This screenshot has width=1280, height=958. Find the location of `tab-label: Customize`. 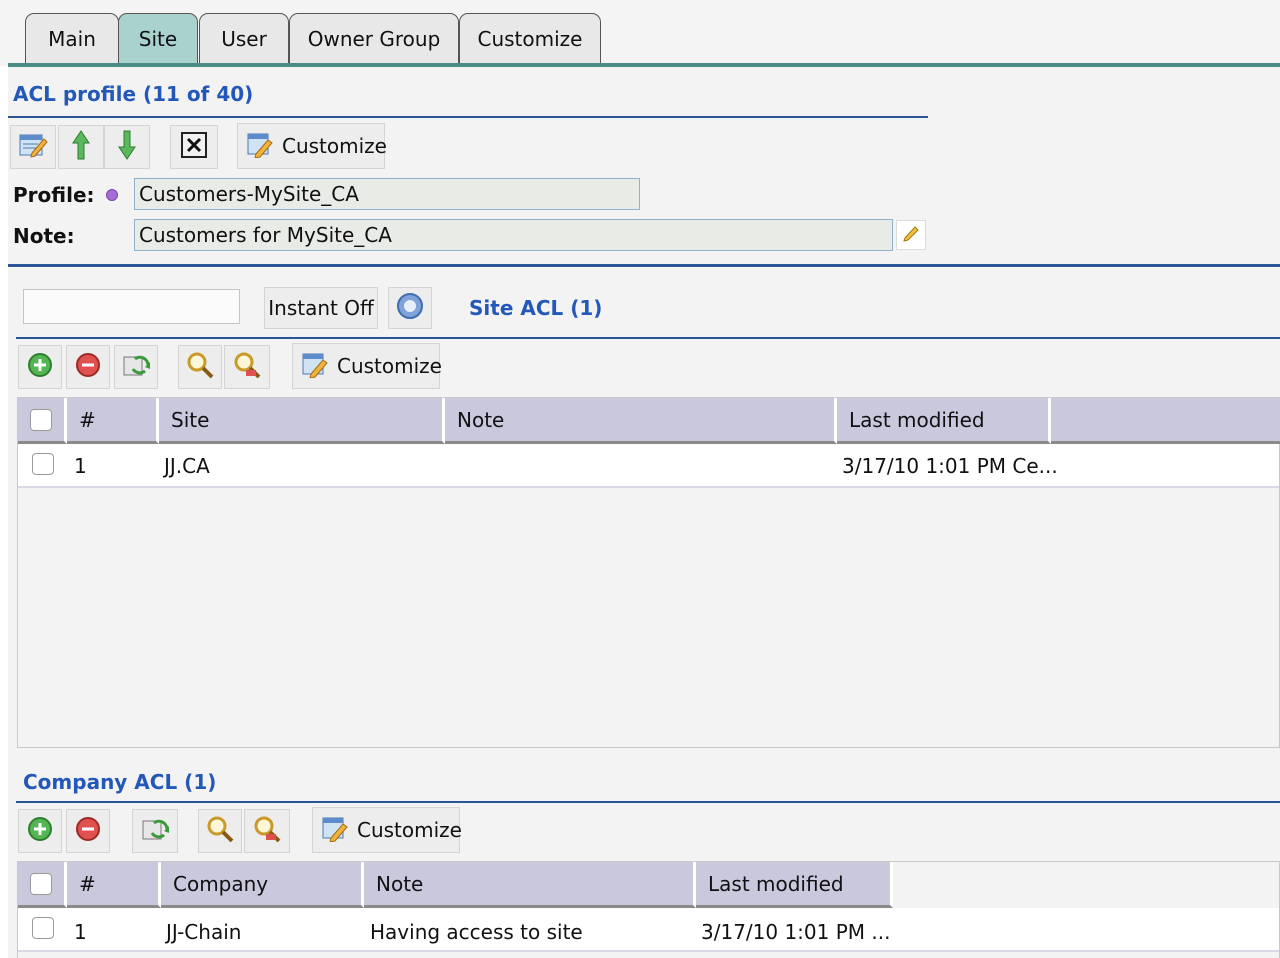

tab-label: Customize is located at coordinates (530, 38).